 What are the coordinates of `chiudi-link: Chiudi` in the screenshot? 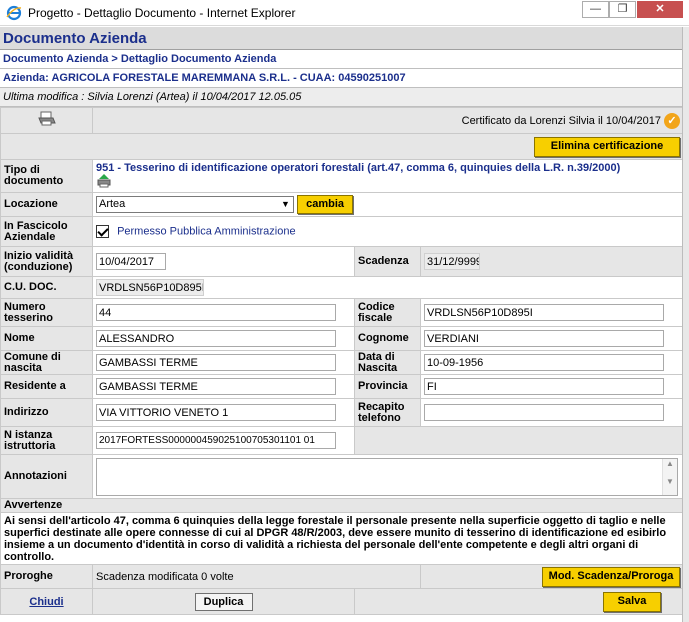 It's located at (46, 602).